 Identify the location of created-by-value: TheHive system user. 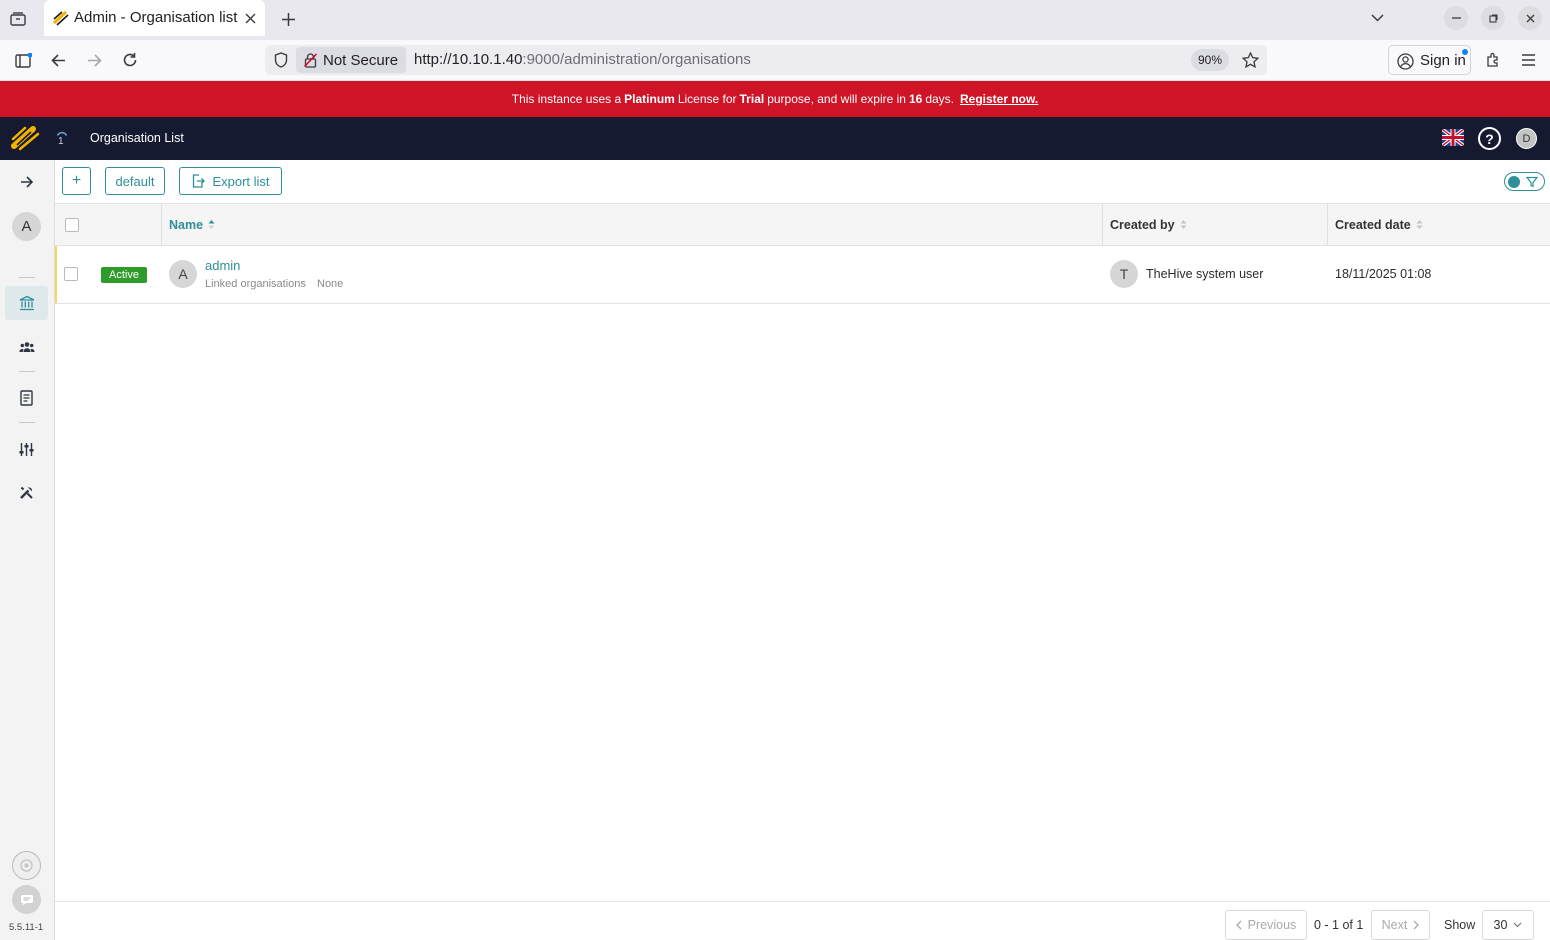
(1205, 274).